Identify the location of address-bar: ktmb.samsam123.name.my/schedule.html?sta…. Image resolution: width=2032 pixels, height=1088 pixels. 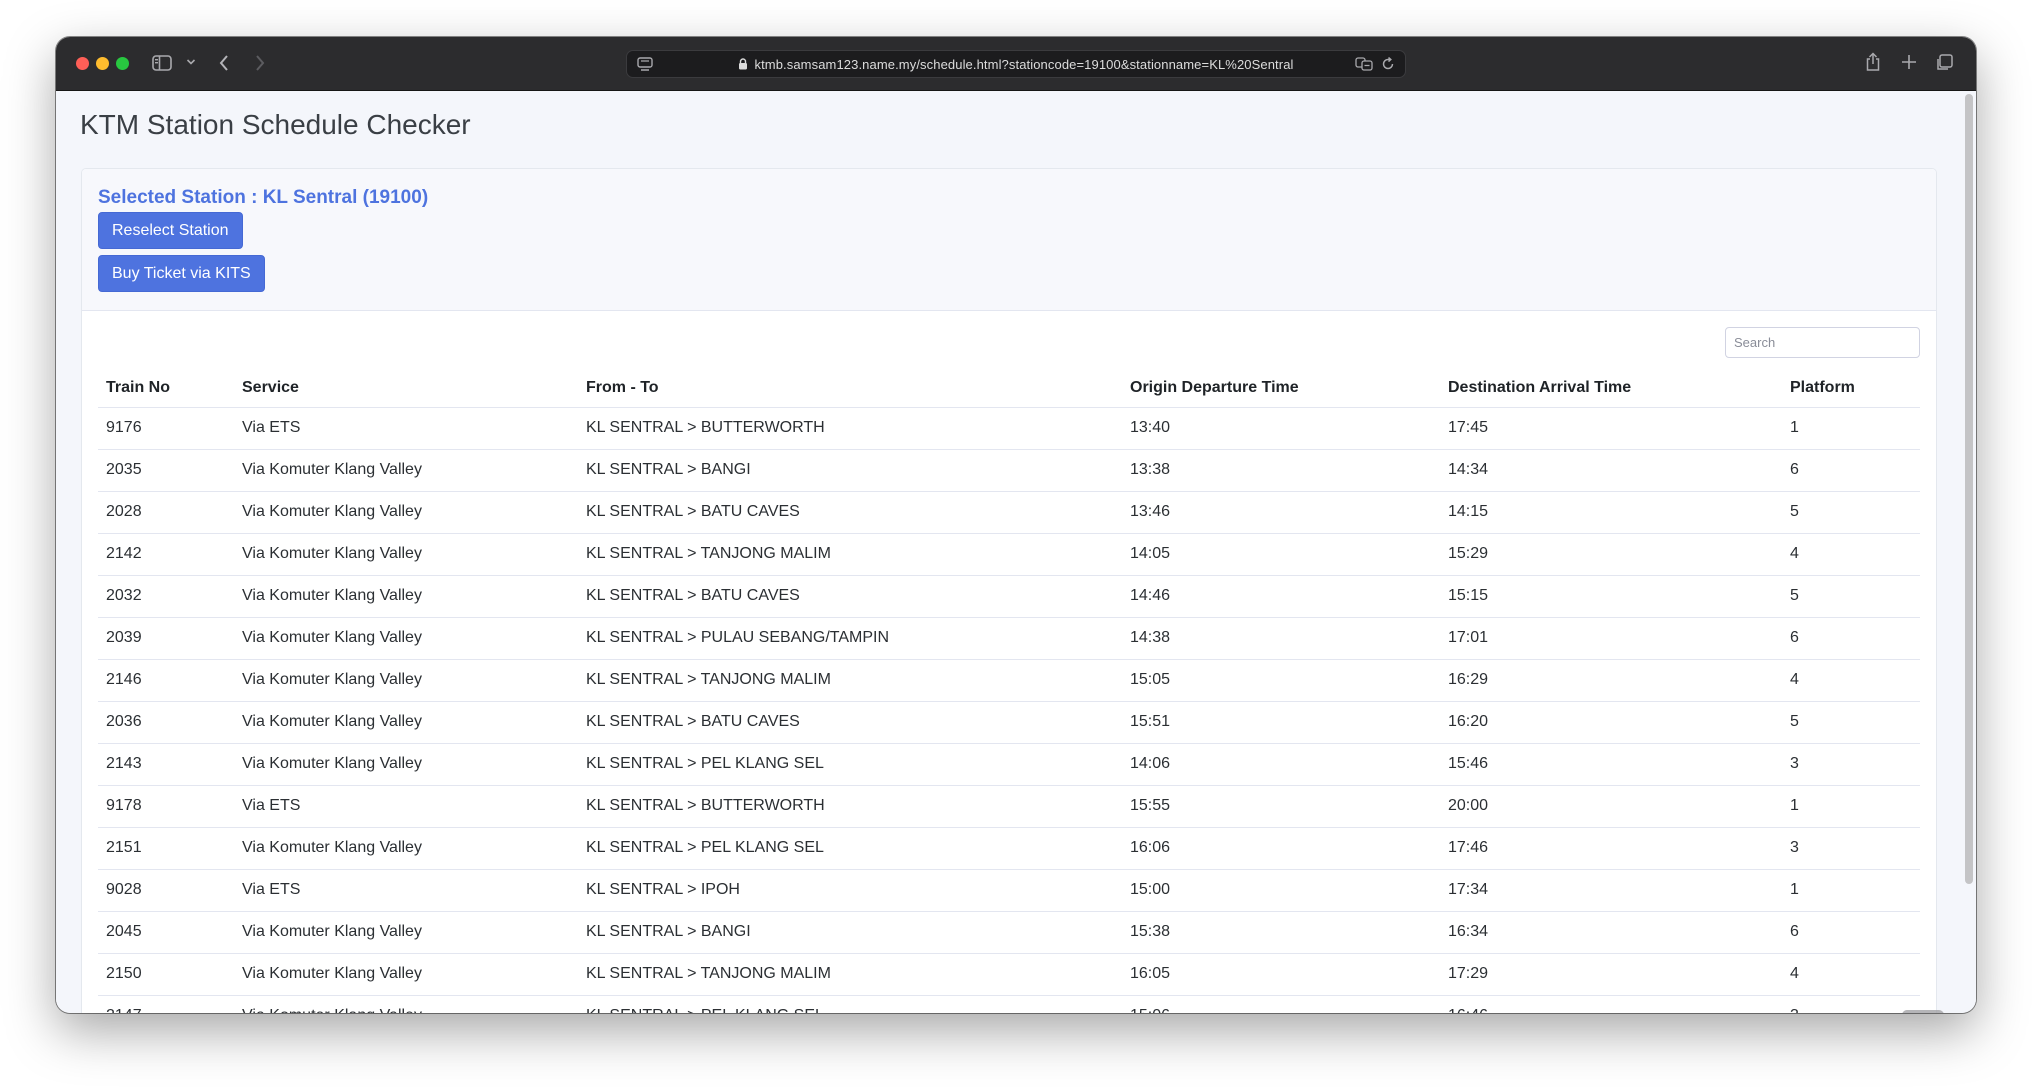
(1016, 64).